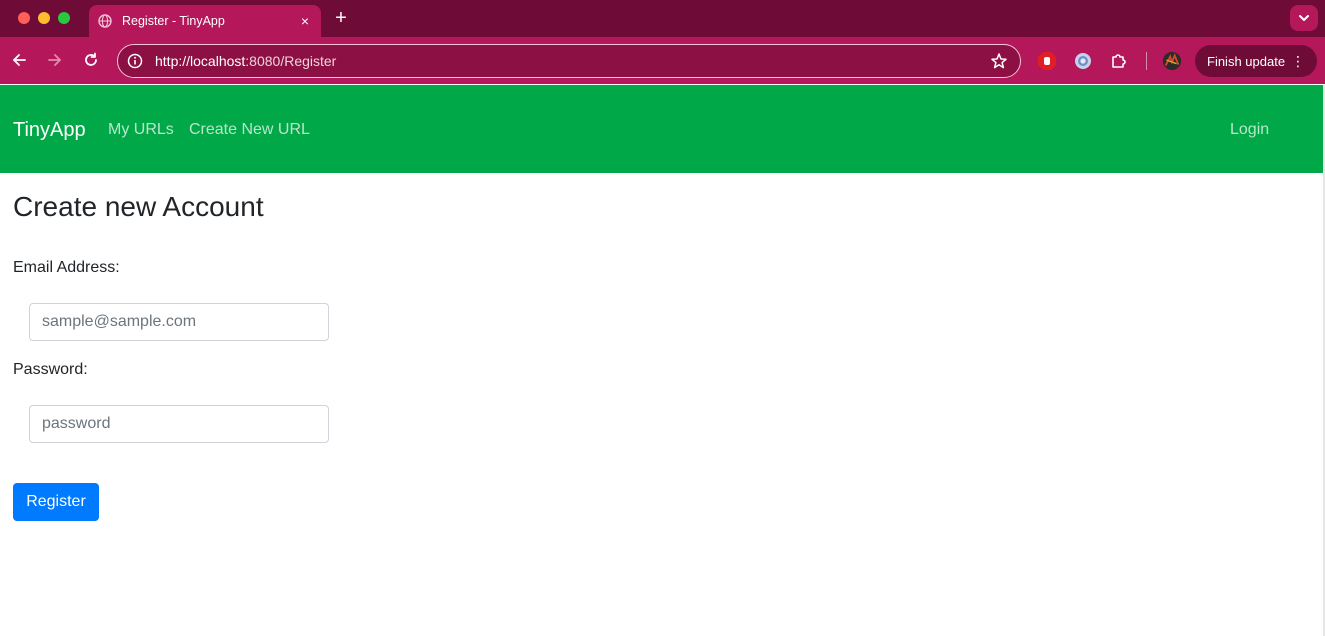  Describe the element at coordinates (50, 369) in the screenshot. I see `password-label: Password:` at that location.